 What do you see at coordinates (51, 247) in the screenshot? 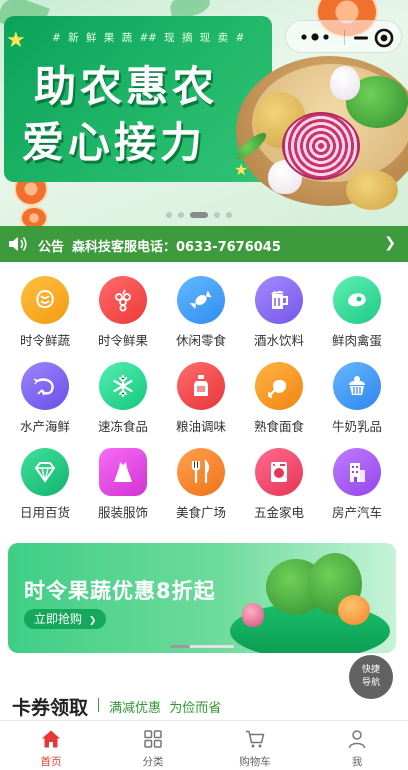
I see `notice-label: 公告` at bounding box center [51, 247].